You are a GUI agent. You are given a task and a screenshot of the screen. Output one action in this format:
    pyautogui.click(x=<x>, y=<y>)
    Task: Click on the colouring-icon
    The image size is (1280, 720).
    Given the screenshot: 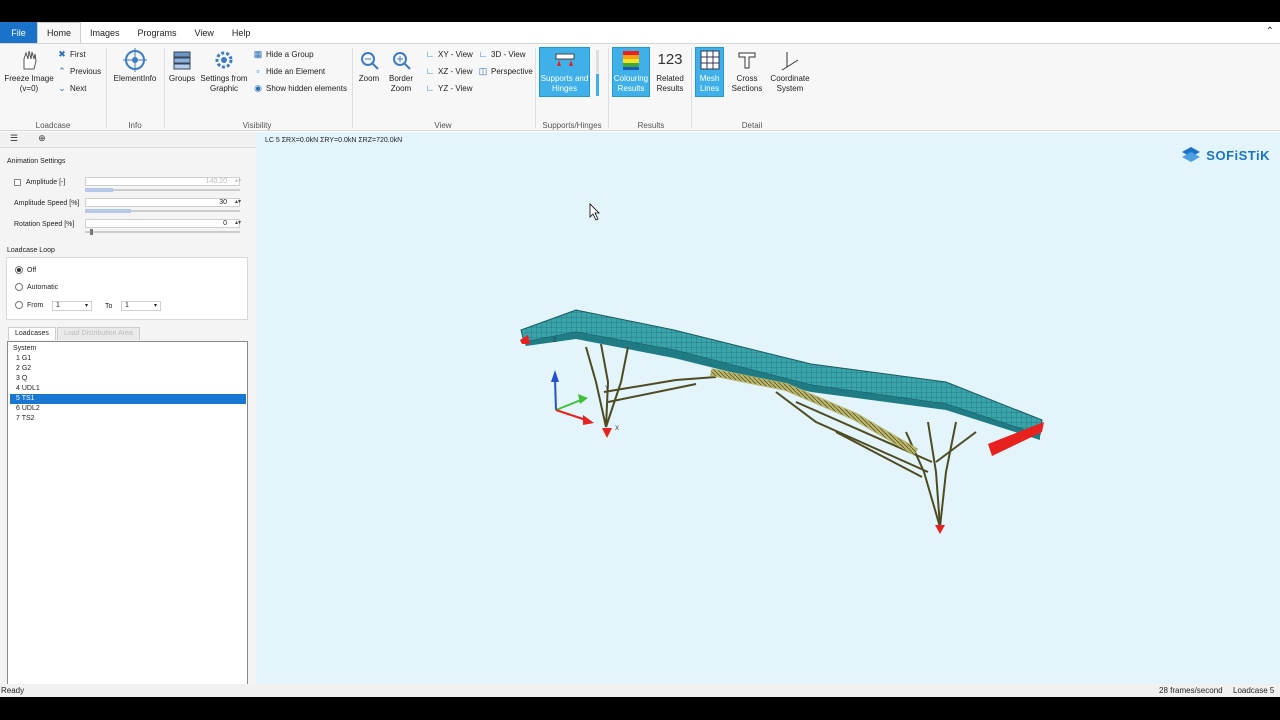 What is the action you would take?
    pyautogui.click(x=631, y=60)
    